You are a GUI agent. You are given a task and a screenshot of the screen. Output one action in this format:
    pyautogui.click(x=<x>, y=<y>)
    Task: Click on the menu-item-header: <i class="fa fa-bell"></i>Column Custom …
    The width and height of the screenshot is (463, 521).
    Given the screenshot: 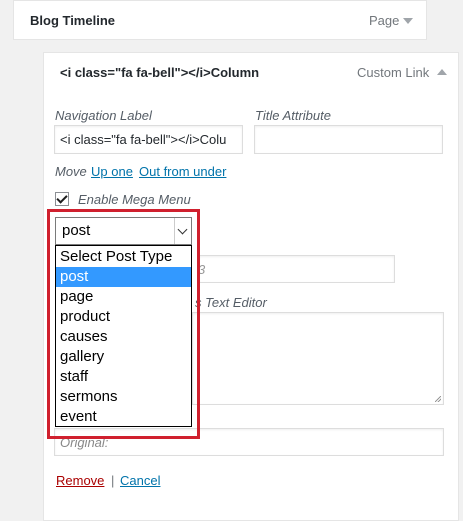 What is the action you would take?
    pyautogui.click(x=251, y=72)
    